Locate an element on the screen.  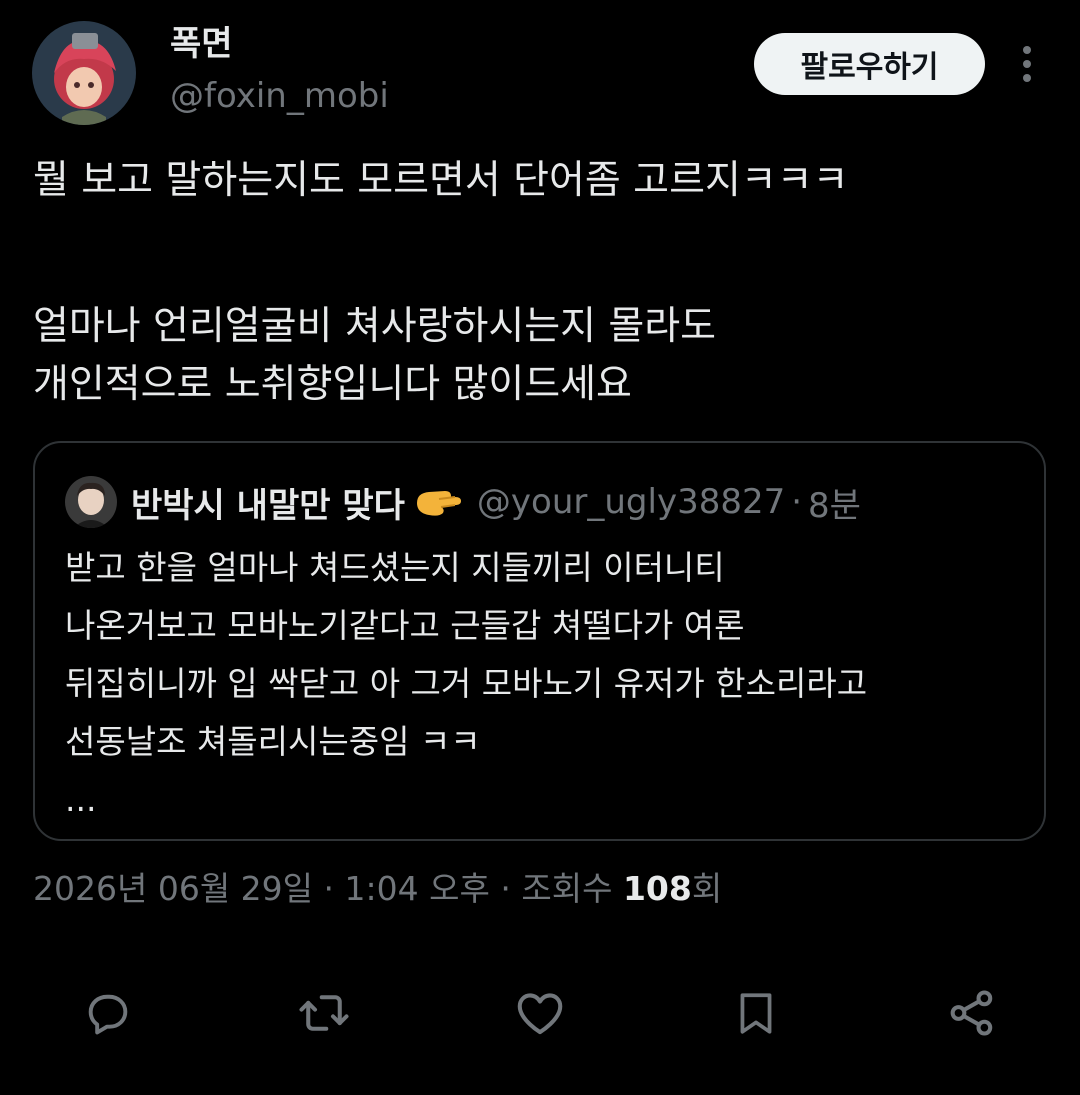
heart-icon is located at coordinates (540, 1014).